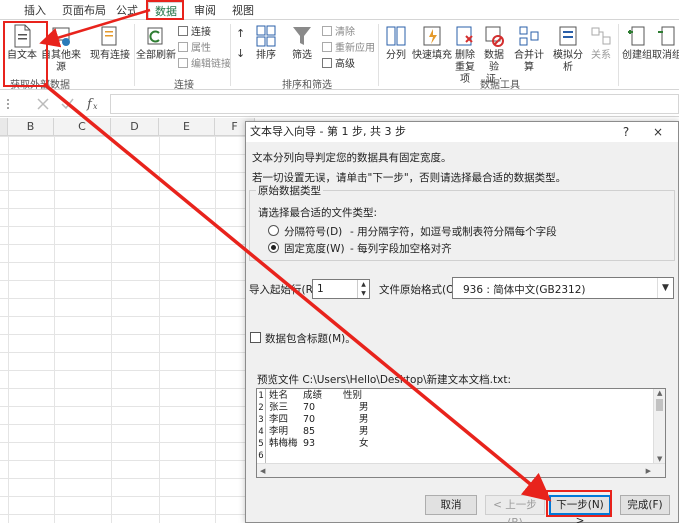  I want to click on data-validation-label-1: 数据验, so click(494, 61).